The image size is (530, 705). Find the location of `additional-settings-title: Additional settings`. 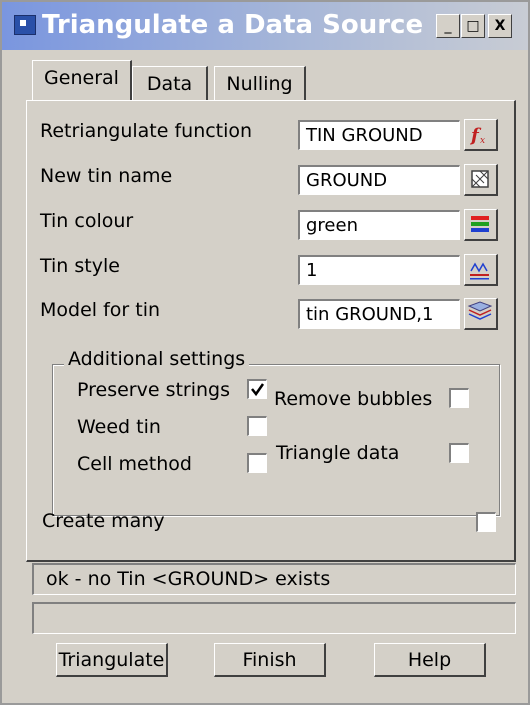

additional-settings-title: Additional settings is located at coordinates (157, 359).